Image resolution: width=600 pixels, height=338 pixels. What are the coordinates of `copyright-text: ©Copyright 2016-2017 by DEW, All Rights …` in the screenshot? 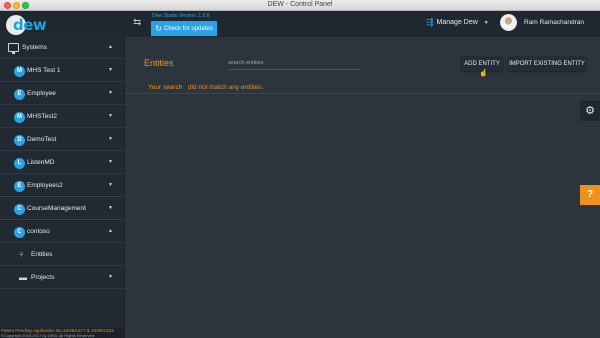 It's located at (47, 335).